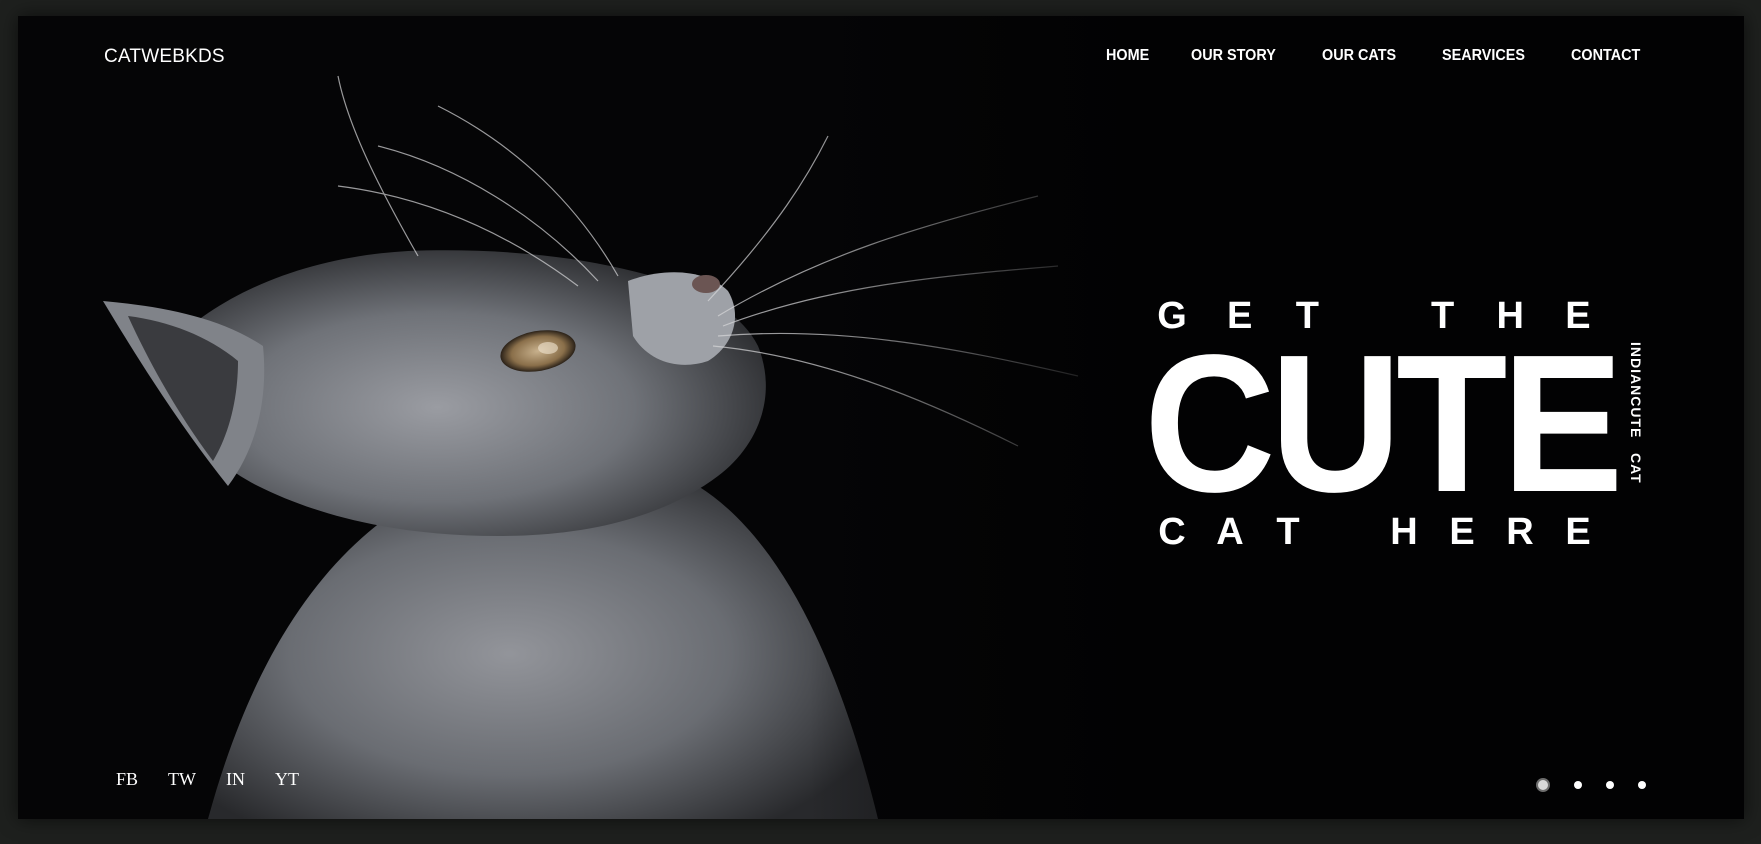  I want to click on nav-our-story: OUR STORY, so click(1233, 56).